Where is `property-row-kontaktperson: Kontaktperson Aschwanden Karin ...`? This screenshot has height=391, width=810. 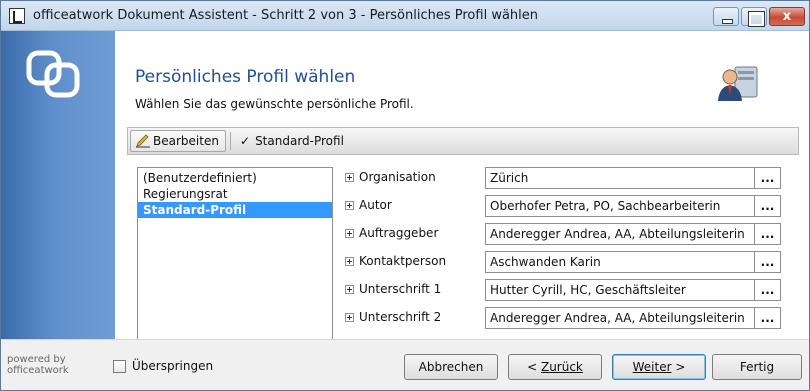 property-row-kontaktperson: Kontaktperson Aschwanden Karin ... is located at coordinates (563, 262).